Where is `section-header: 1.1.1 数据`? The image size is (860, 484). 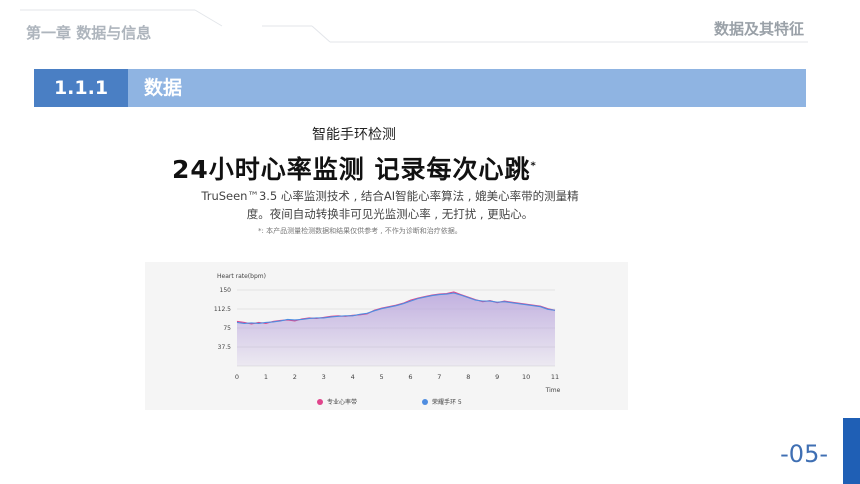
section-header: 1.1.1 数据 is located at coordinates (420, 88).